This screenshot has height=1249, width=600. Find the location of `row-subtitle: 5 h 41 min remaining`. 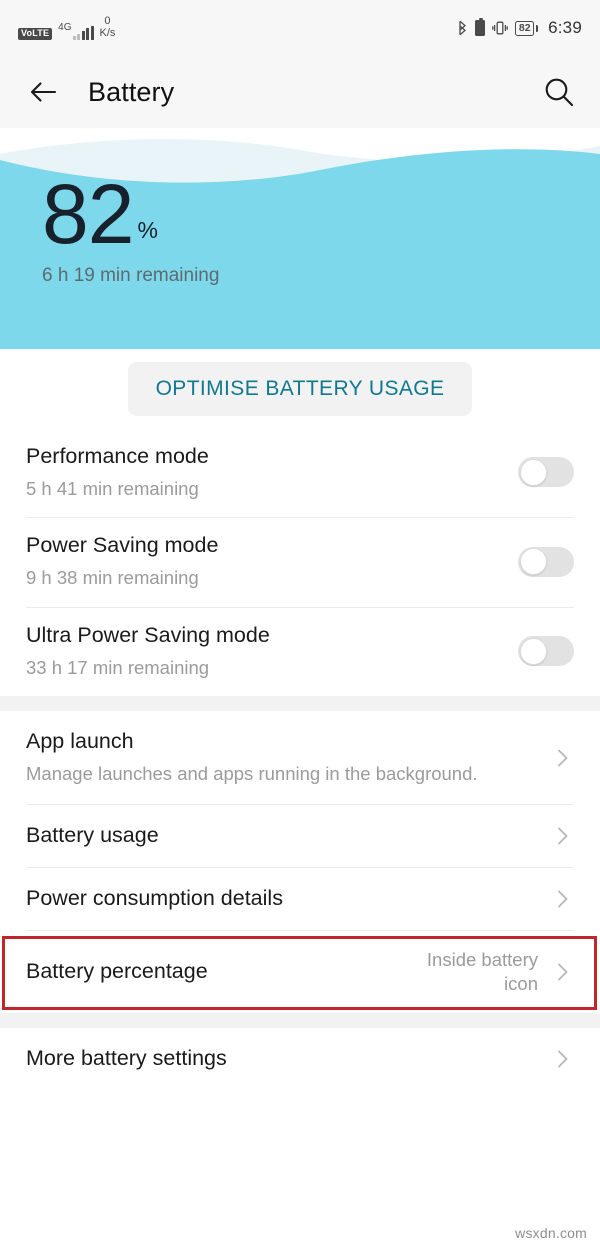

row-subtitle: 5 h 41 min remaining is located at coordinates (112, 488).